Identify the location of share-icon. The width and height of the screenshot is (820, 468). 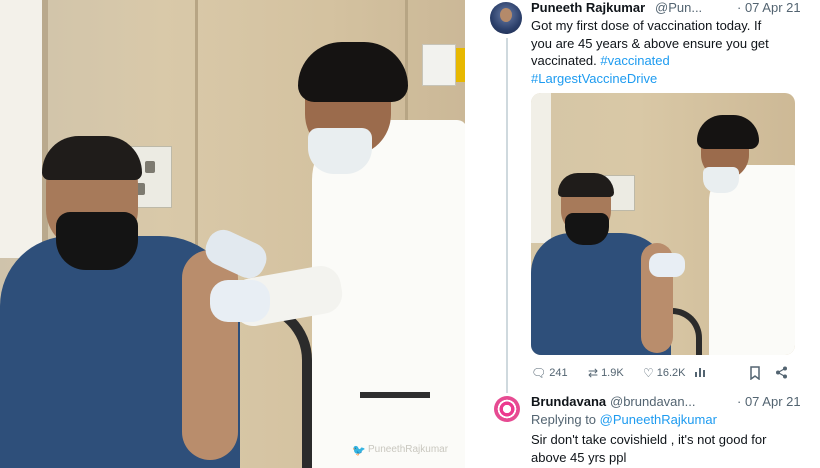
(781, 372).